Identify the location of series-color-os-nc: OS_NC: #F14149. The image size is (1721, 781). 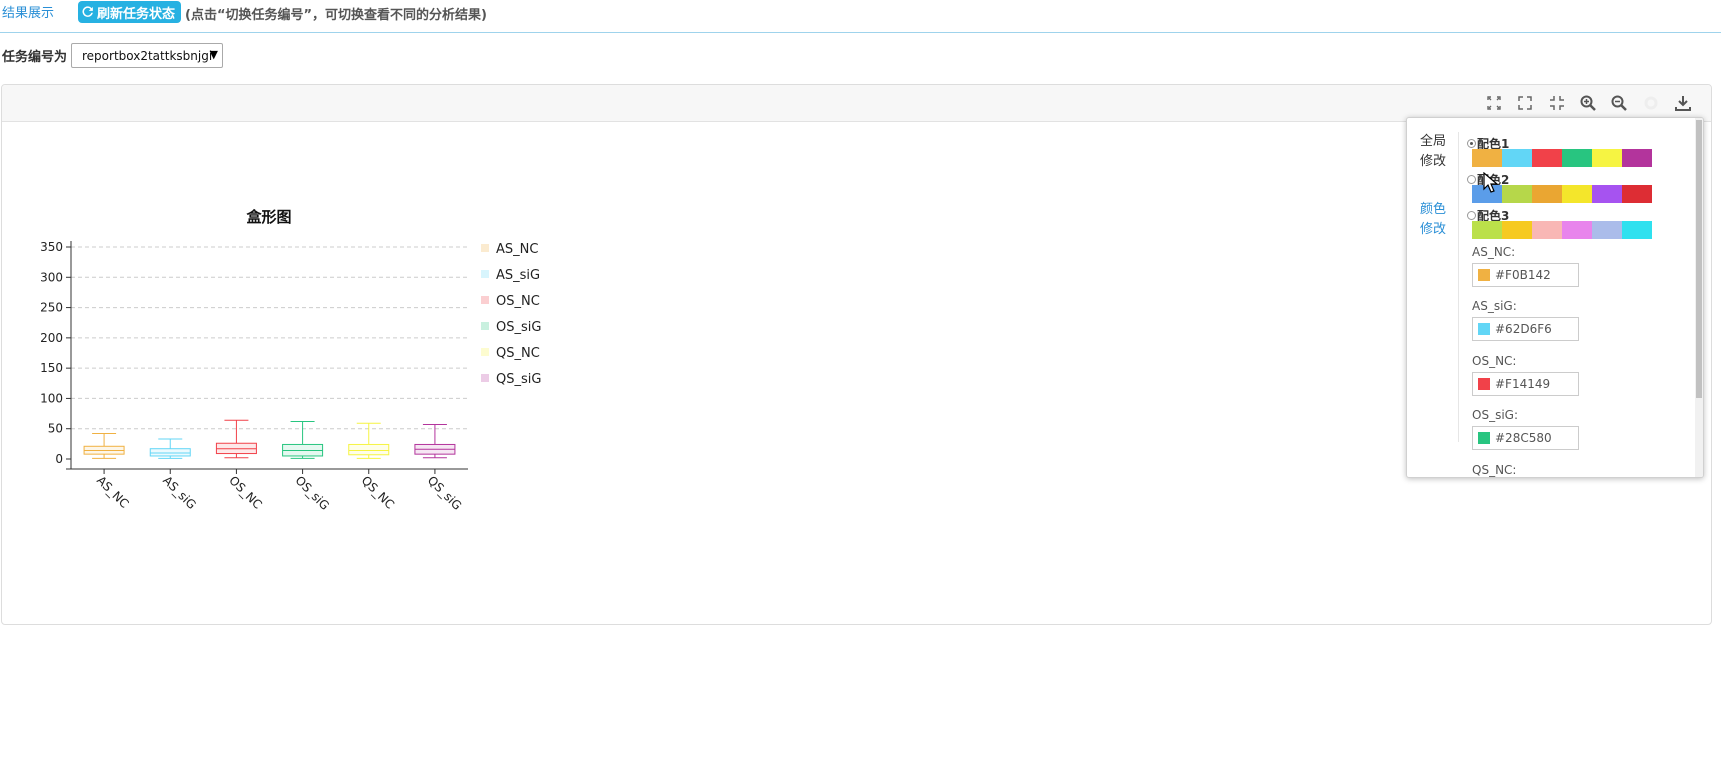
(1525, 375).